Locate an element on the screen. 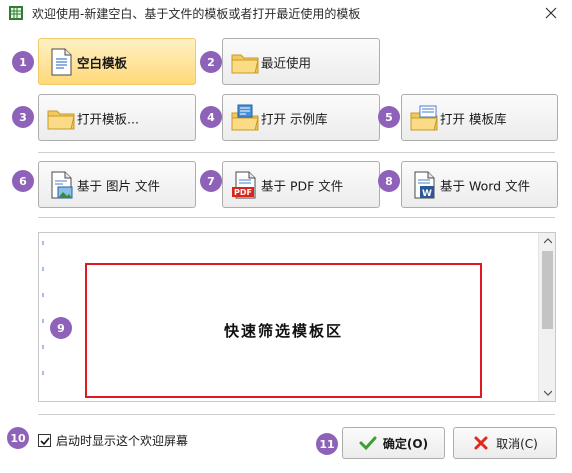 The height and width of the screenshot is (473, 572). from-pdf-label: 基于 PDF 文件 is located at coordinates (302, 185).